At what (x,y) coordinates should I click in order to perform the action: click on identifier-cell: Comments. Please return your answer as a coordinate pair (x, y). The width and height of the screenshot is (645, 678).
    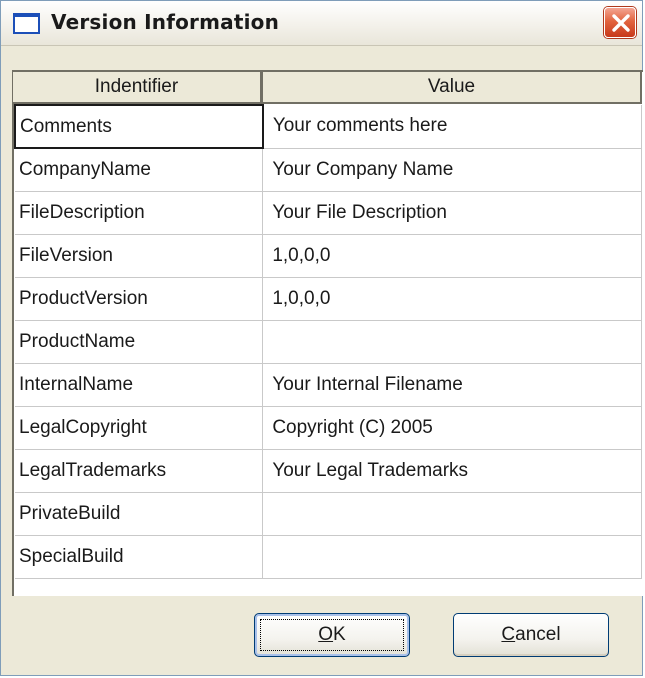
    Looking at the image, I should click on (139, 126).